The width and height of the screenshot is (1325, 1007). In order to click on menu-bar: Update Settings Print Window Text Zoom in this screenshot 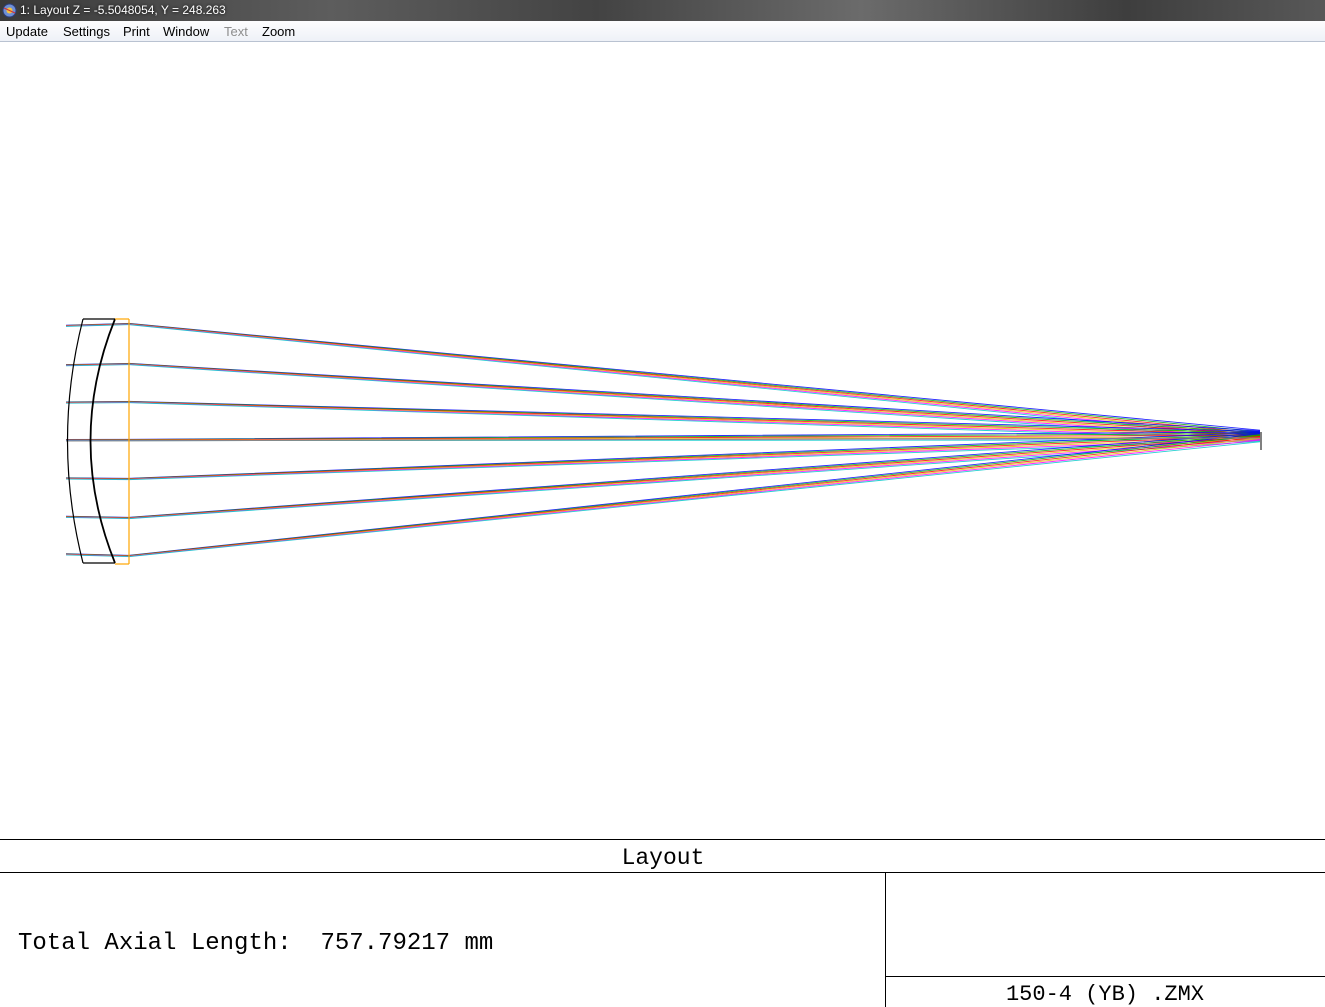, I will do `click(662, 31)`.